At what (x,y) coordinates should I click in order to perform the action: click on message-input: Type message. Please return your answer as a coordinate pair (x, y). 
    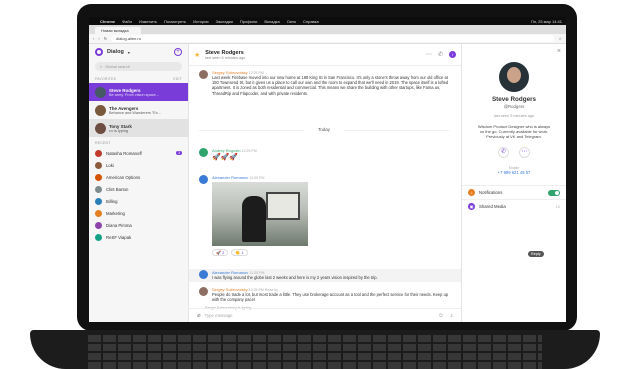
    Looking at the image, I should click on (219, 315).